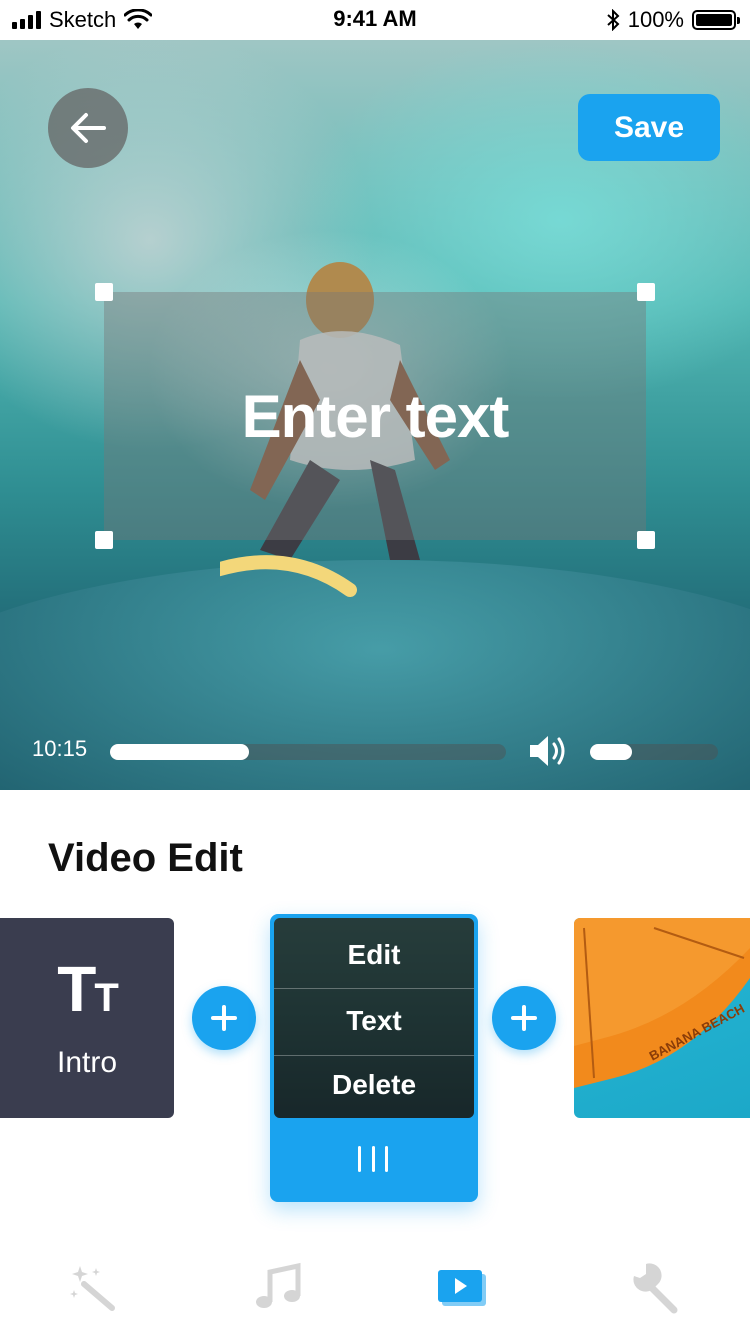 The width and height of the screenshot is (750, 1334). I want to click on text-format-icon: TT, so click(88, 988).